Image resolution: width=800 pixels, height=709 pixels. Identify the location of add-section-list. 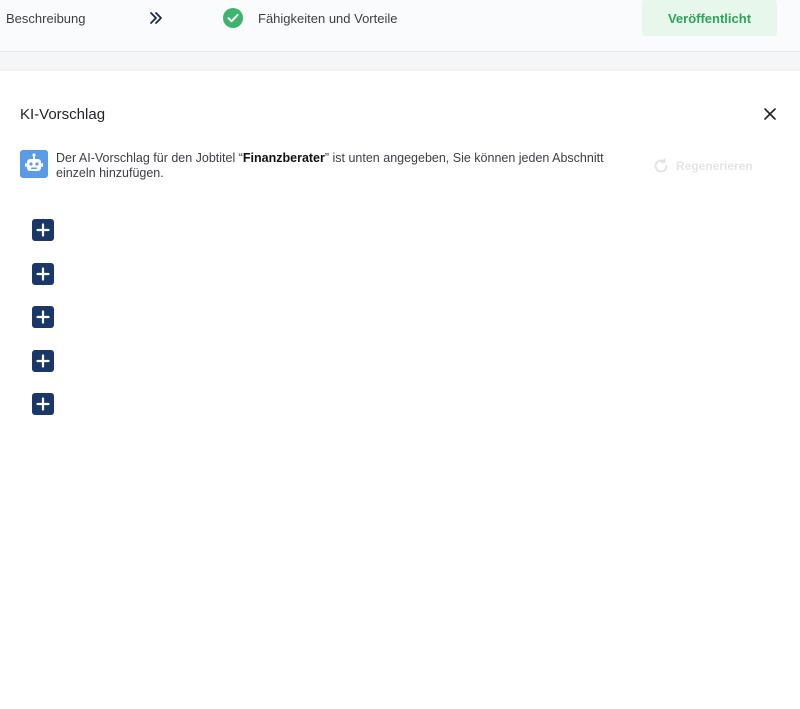
(43, 328).